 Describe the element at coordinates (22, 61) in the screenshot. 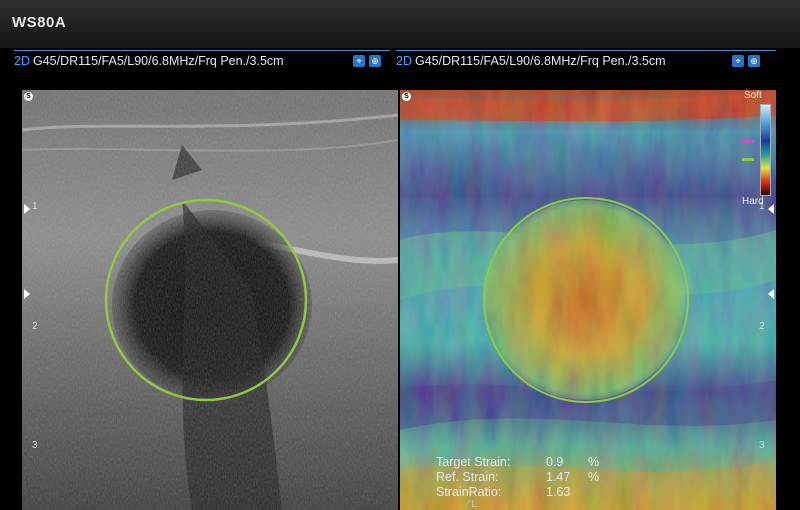

I see `left-mode-label: 2D` at that location.